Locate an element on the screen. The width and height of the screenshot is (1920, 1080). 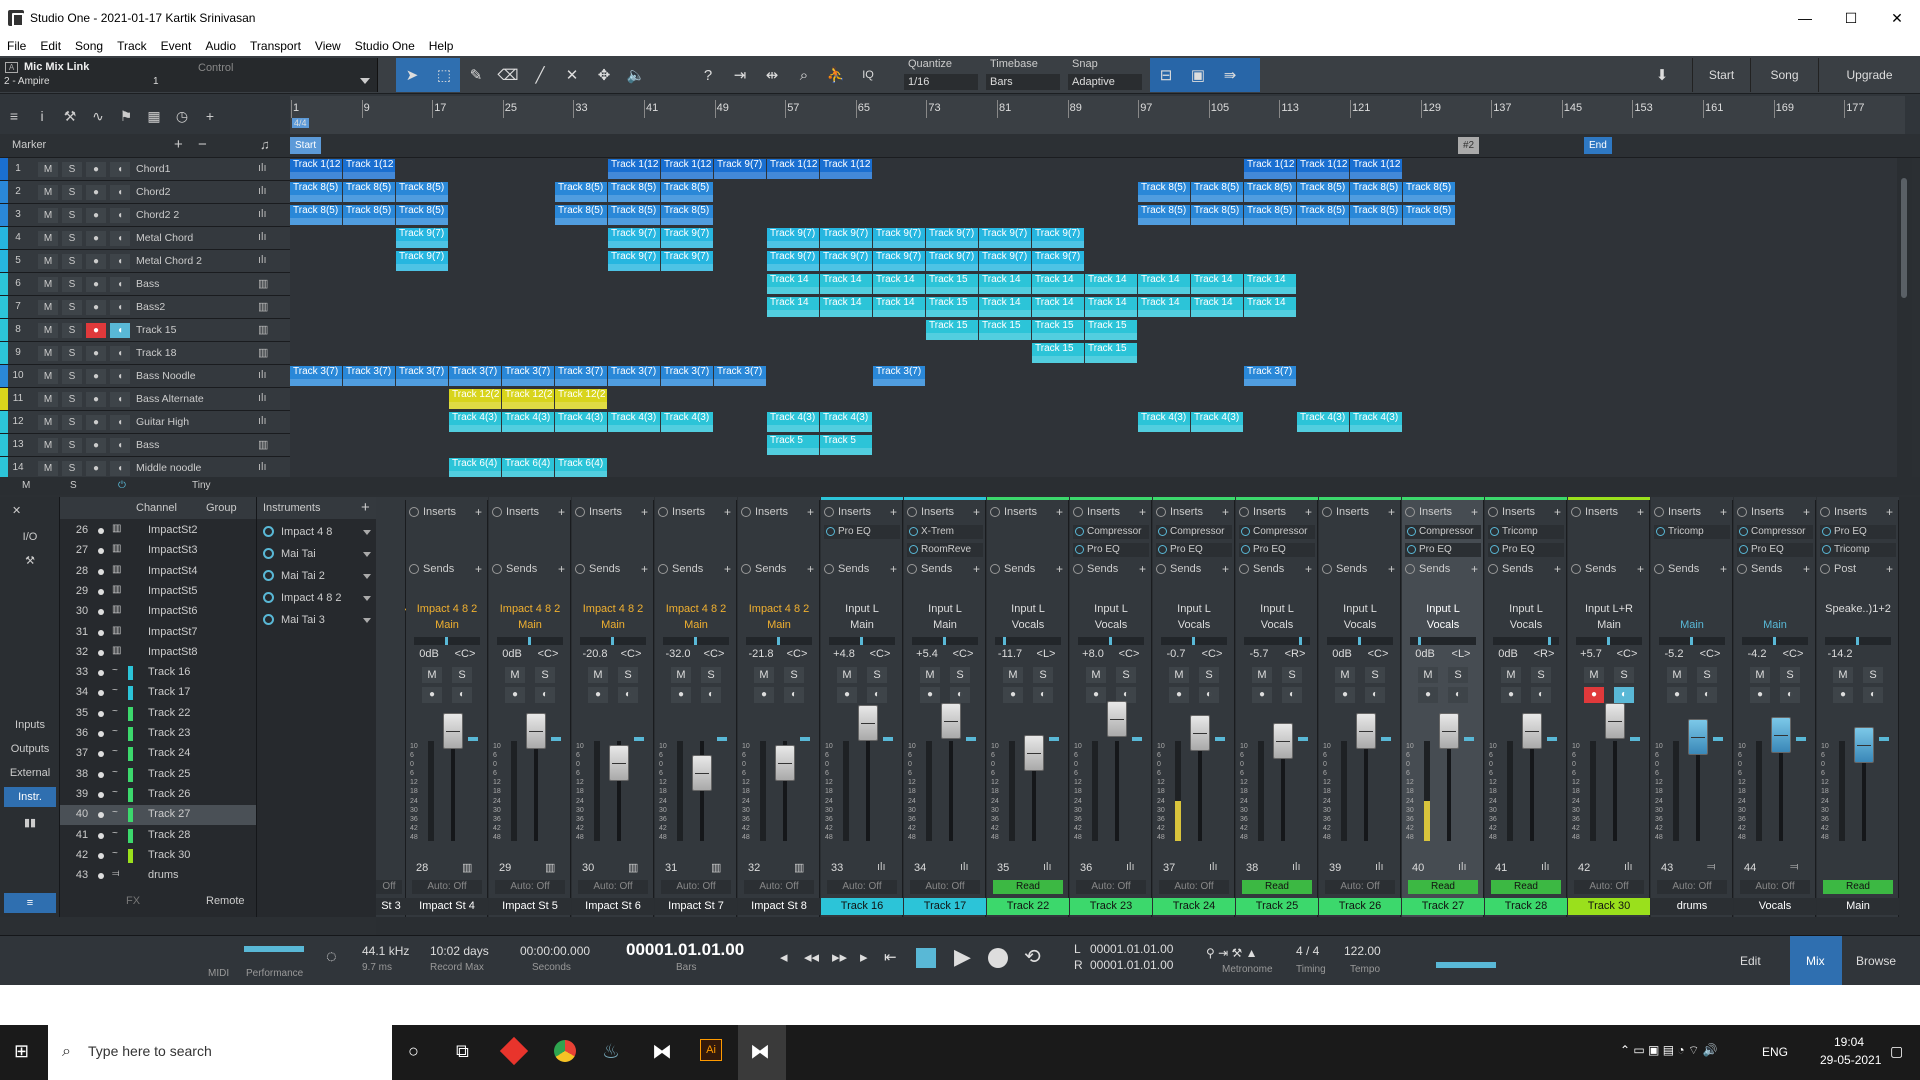
automation-mode: Read is located at coordinates (1277, 887).